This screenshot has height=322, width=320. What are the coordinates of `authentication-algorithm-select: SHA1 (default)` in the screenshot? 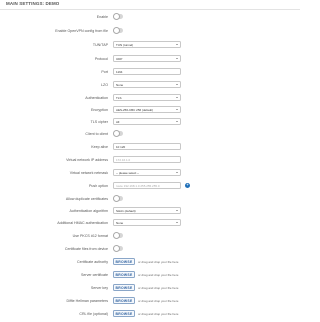 It's located at (147, 210).